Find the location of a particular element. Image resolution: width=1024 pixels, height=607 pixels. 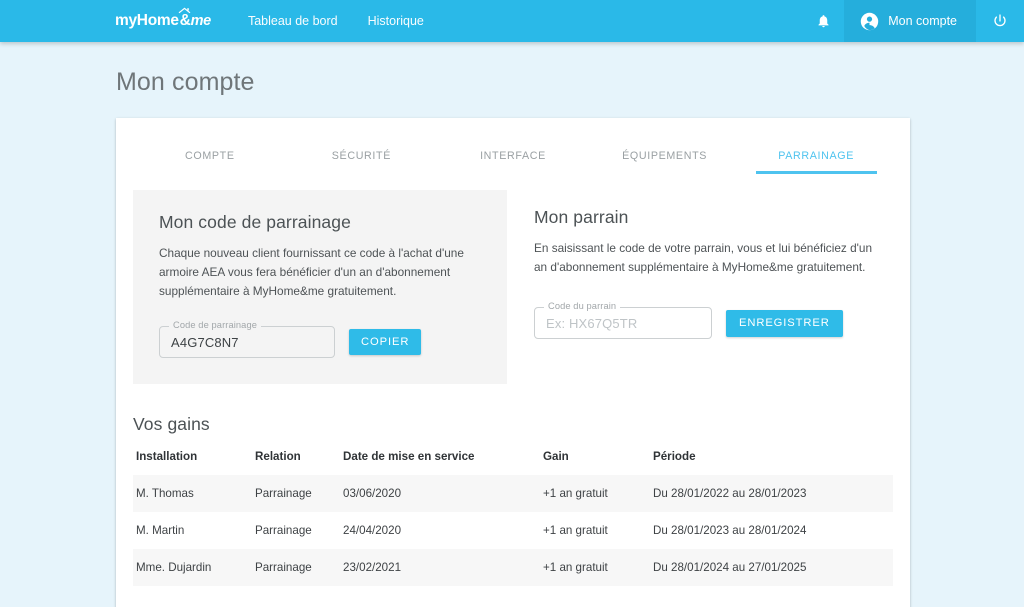

tab-securite: SÉCURITÉ is located at coordinates (362, 158).